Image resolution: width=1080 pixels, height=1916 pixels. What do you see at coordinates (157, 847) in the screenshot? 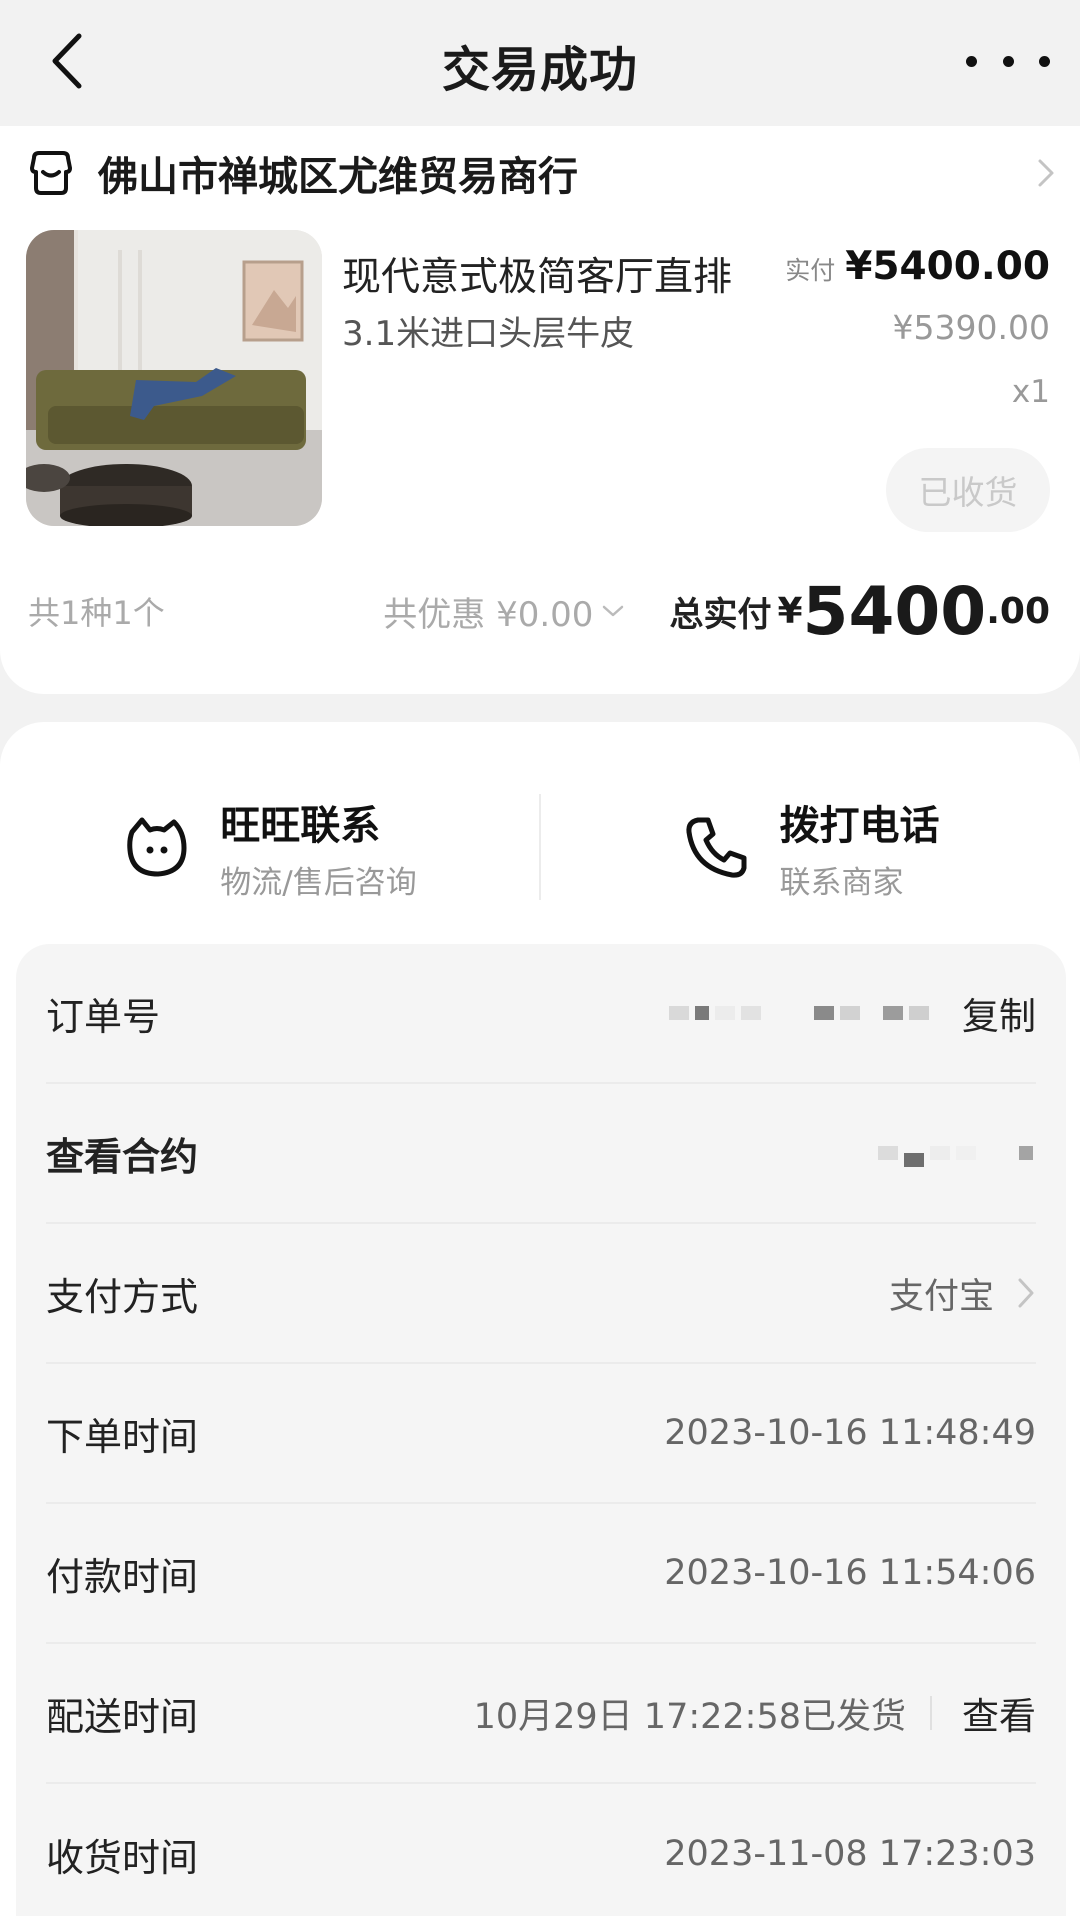
I see `wangwang-chat-icon` at bounding box center [157, 847].